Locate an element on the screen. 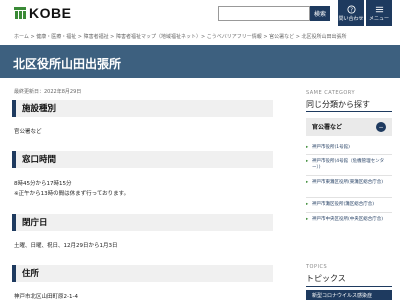  section-heading-closed-days: 閉庁日 is located at coordinates (142, 222).